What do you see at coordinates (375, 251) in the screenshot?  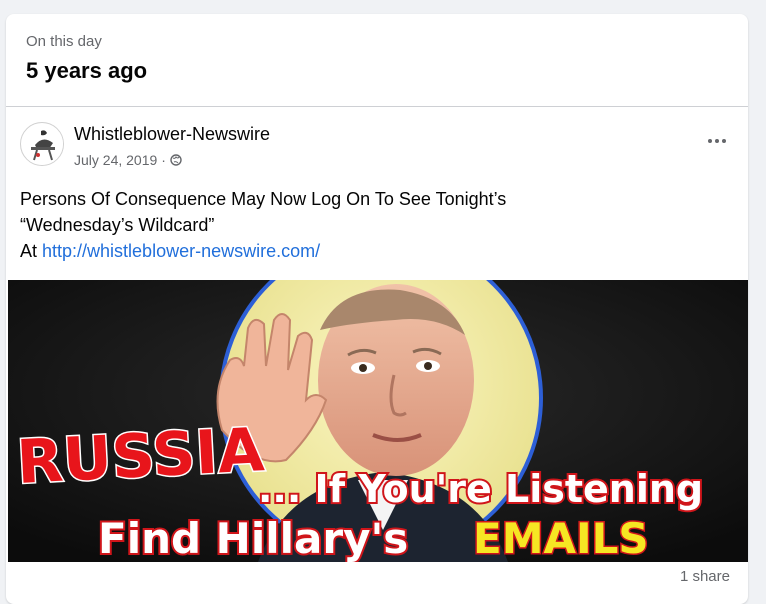 I see `post-text-line3: At http://whistleblower-newswire.com/` at bounding box center [375, 251].